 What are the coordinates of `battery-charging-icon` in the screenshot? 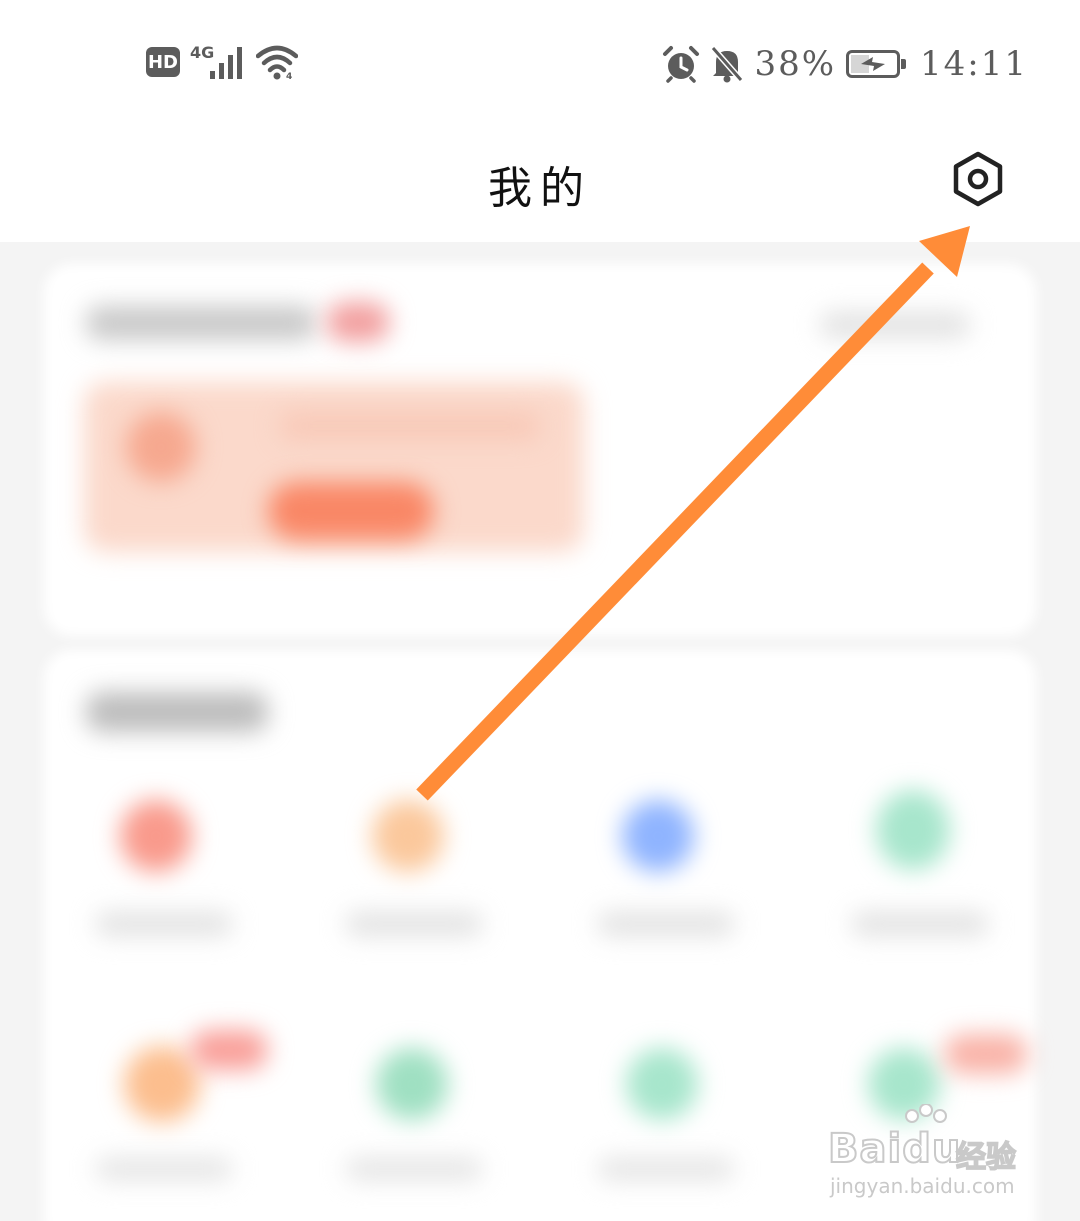 It's located at (876, 64).